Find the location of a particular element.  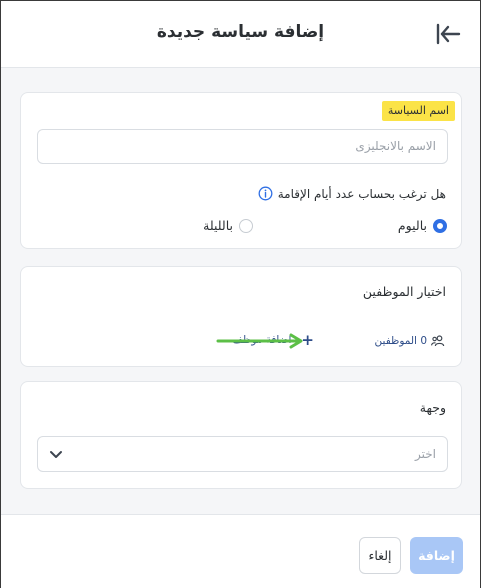

green-arrow-annotation-icon is located at coordinates (259, 341).